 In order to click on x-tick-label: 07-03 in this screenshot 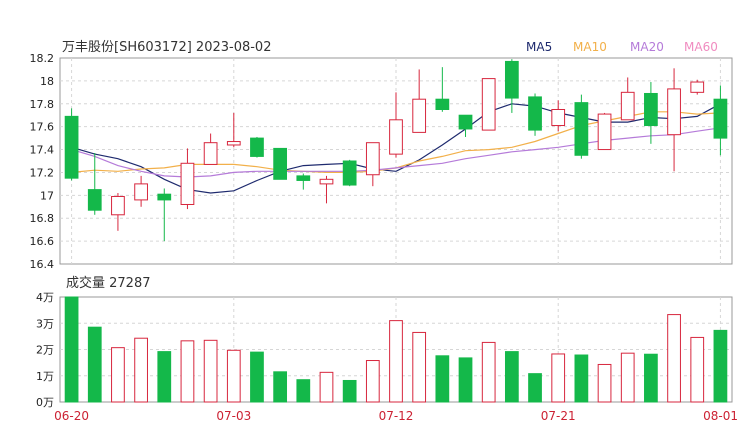, I will do `click(233, 416)`.